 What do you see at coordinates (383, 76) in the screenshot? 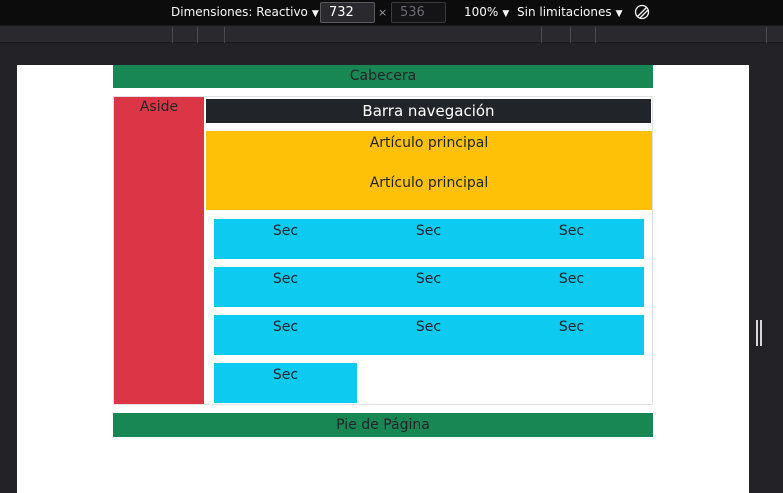
I see `page-header: Cabecera` at bounding box center [383, 76].